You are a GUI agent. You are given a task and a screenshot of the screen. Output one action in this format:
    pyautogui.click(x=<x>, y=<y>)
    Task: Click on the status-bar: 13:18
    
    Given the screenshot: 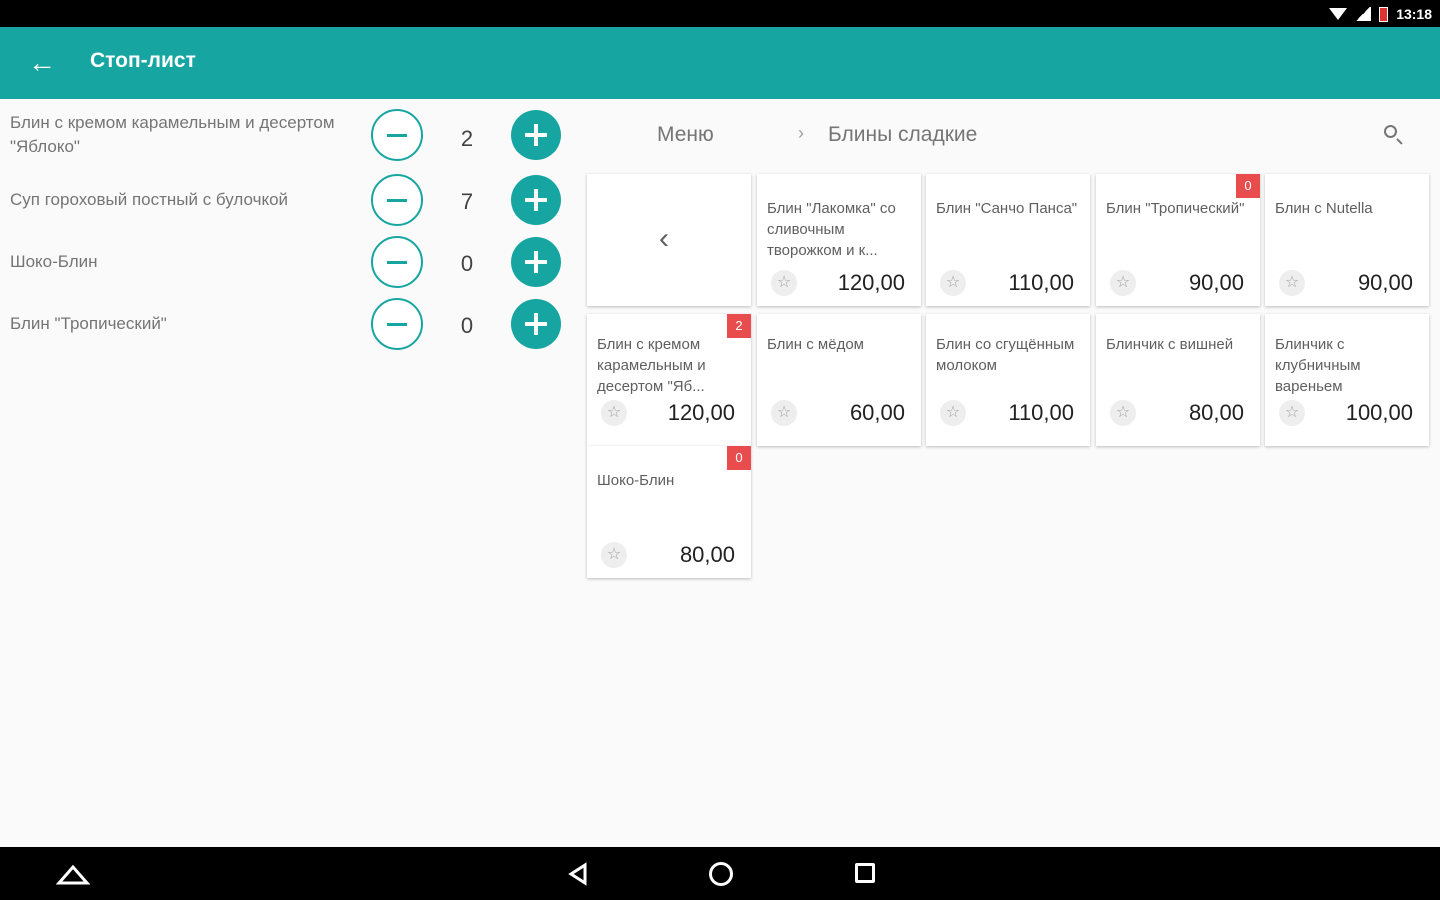 What is the action you would take?
    pyautogui.click(x=720, y=13)
    